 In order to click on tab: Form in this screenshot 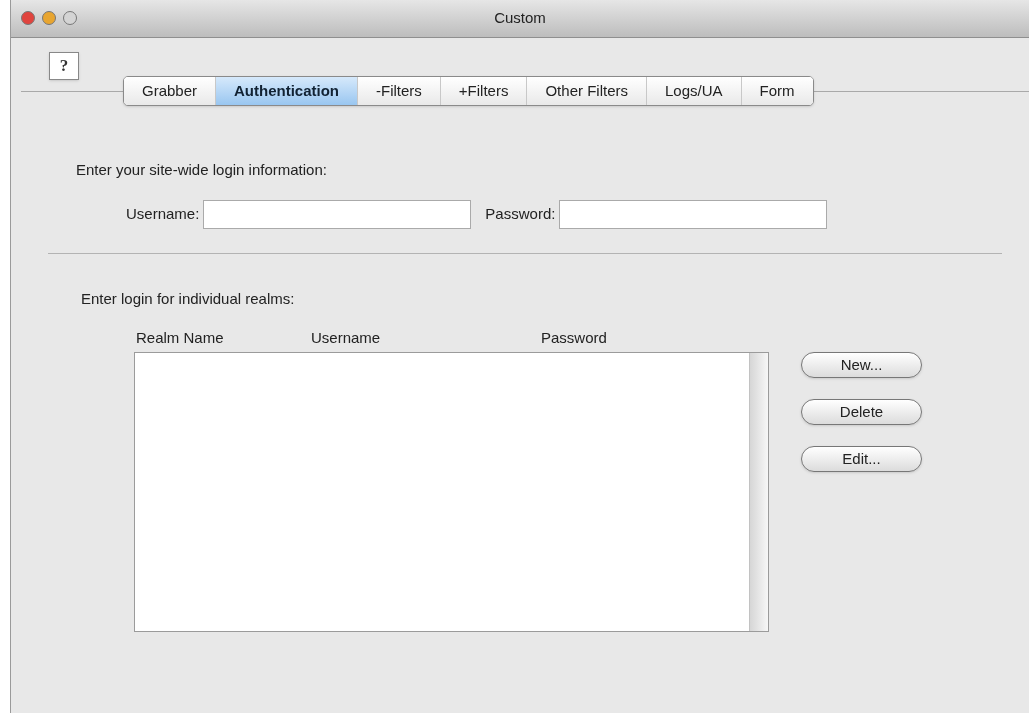, I will do `click(776, 91)`.